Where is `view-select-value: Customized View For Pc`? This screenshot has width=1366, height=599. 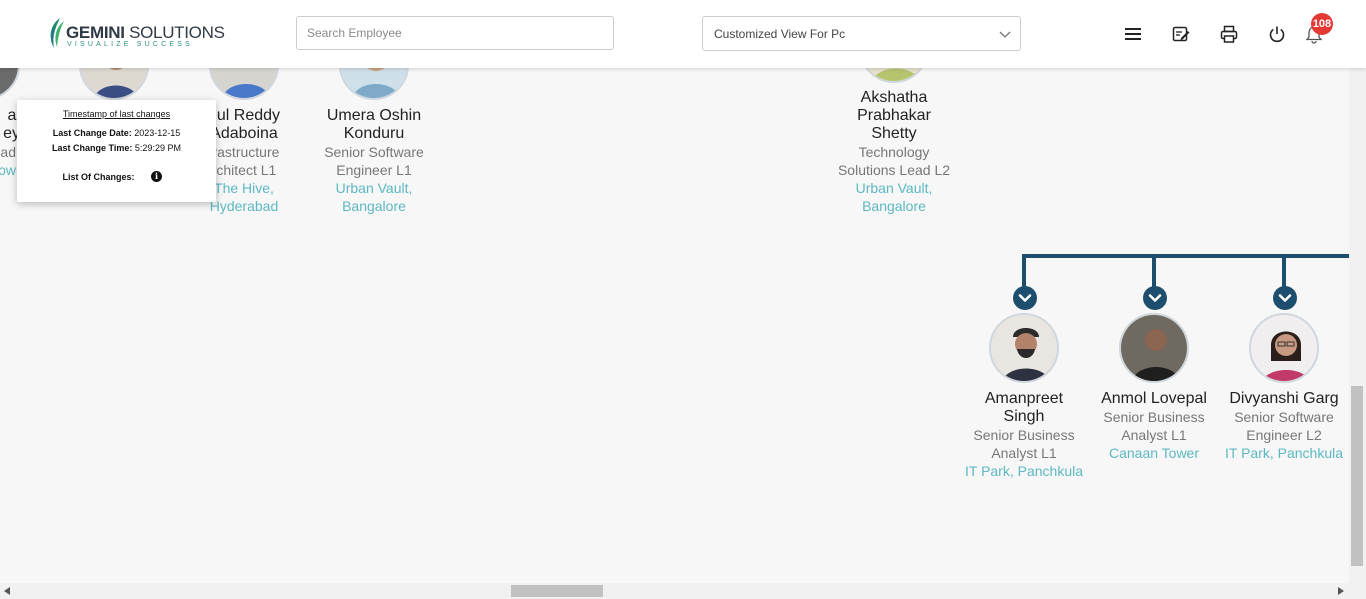
view-select-value: Customized View For Pc is located at coordinates (780, 34).